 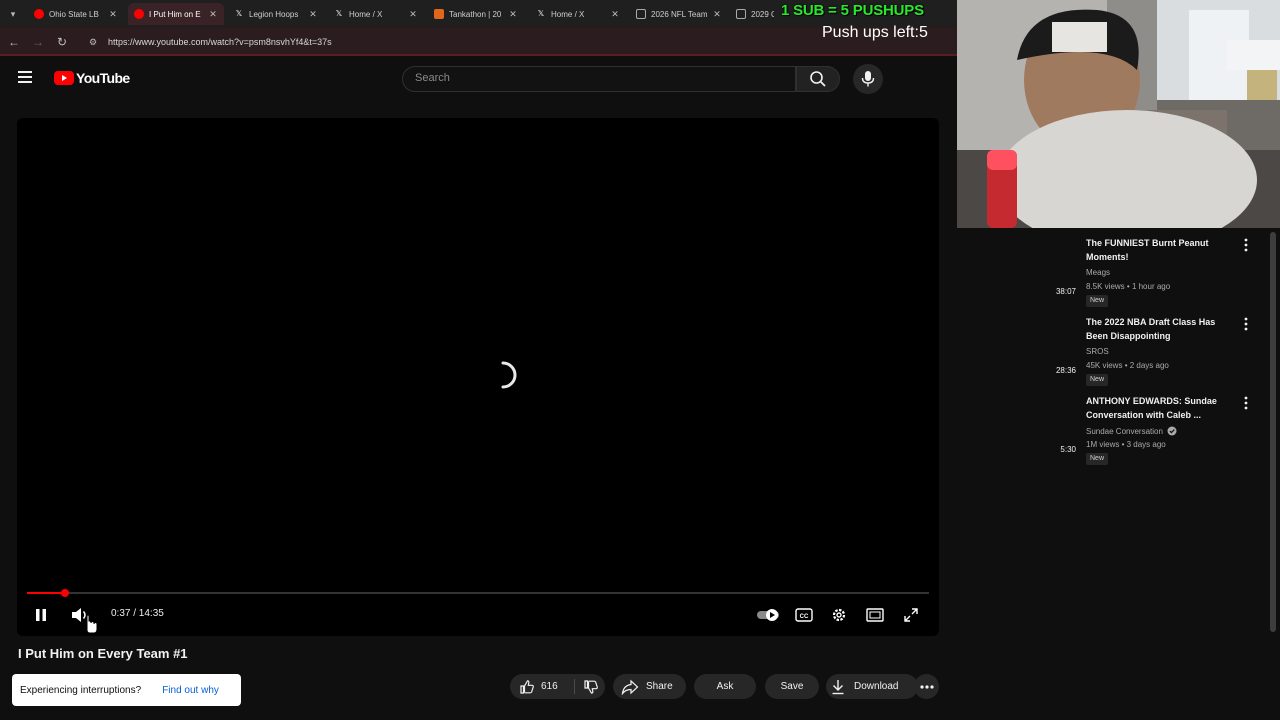 I want to click on loading-spinner-icon, so click(x=509, y=375).